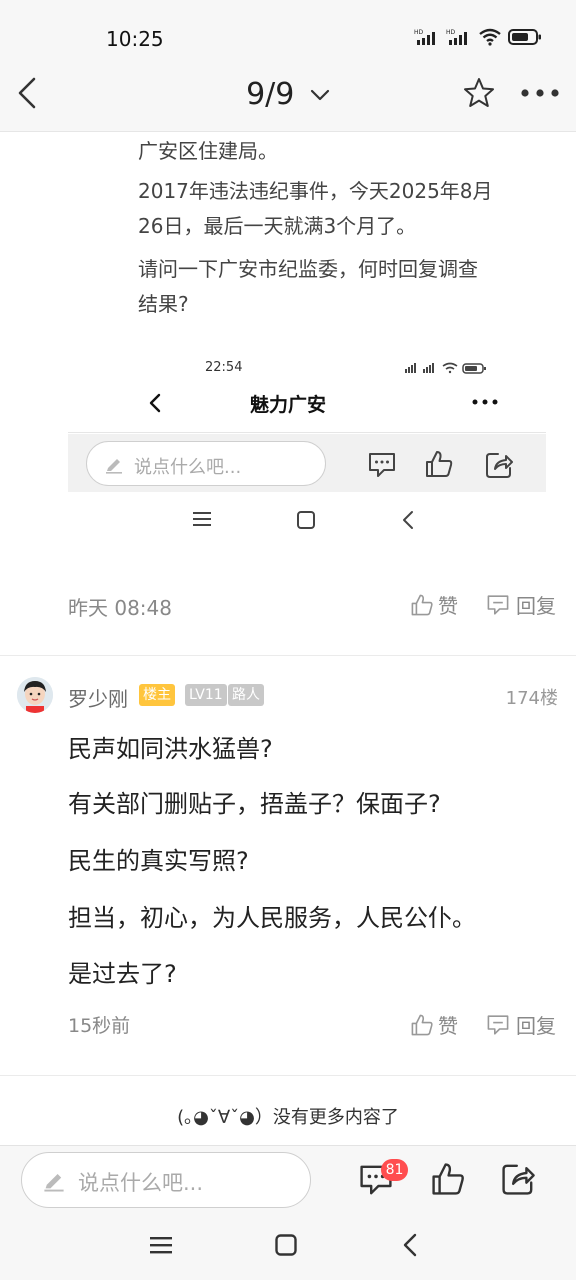 Image resolution: width=576 pixels, height=1280 pixels. Describe the element at coordinates (408, 520) in the screenshot. I see `screenshot-back-nav-icon` at that location.